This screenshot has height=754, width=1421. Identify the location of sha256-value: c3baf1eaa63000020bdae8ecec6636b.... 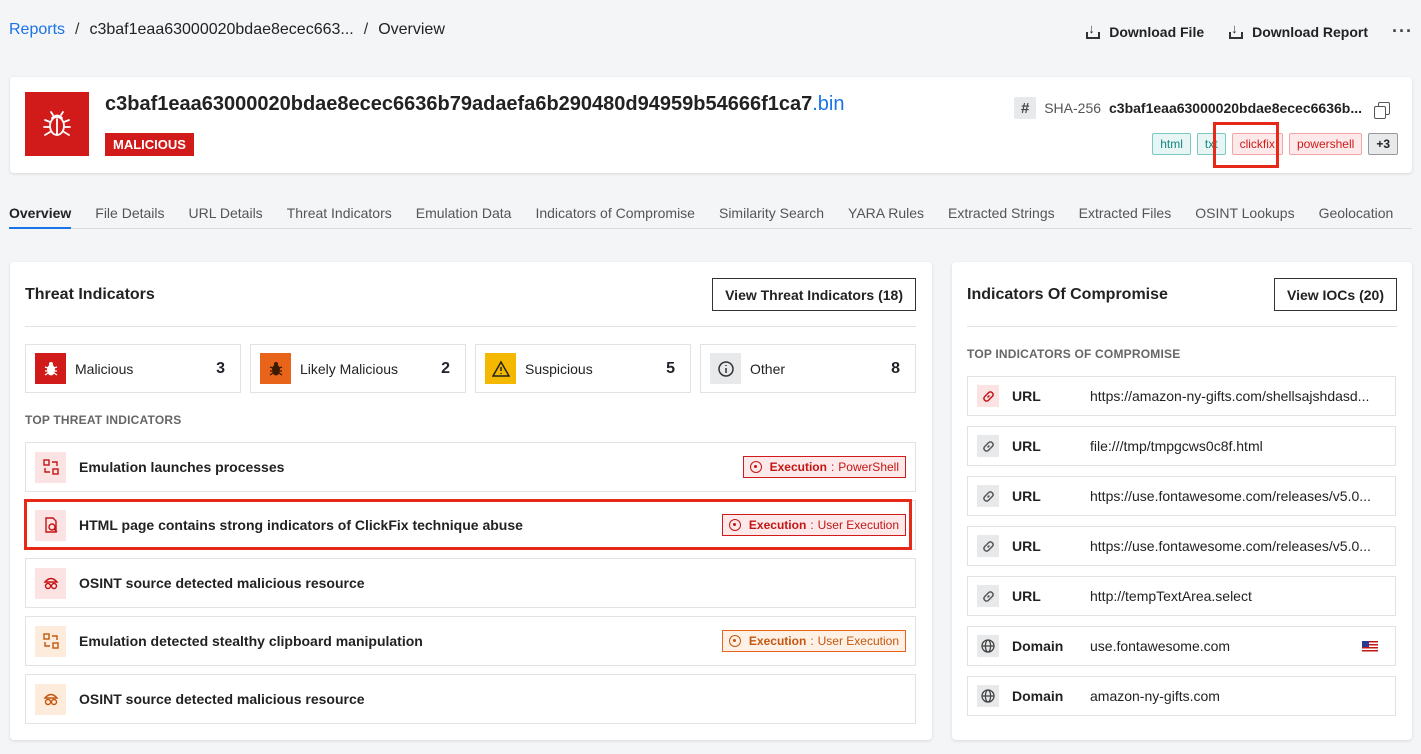
(1235, 108).